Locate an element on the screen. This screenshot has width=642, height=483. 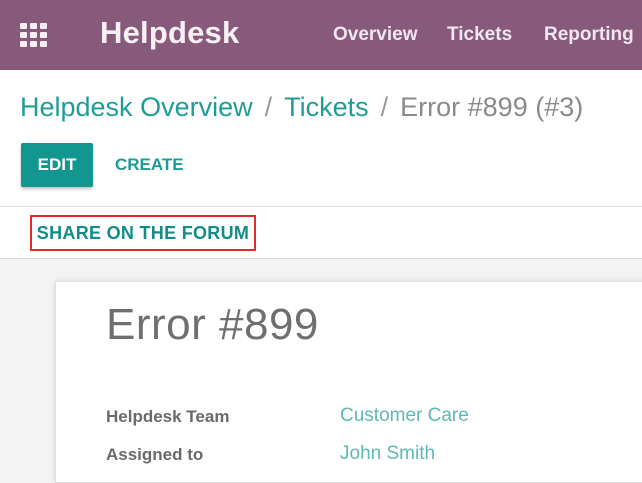
menu-tickets: Tickets is located at coordinates (479, 35).